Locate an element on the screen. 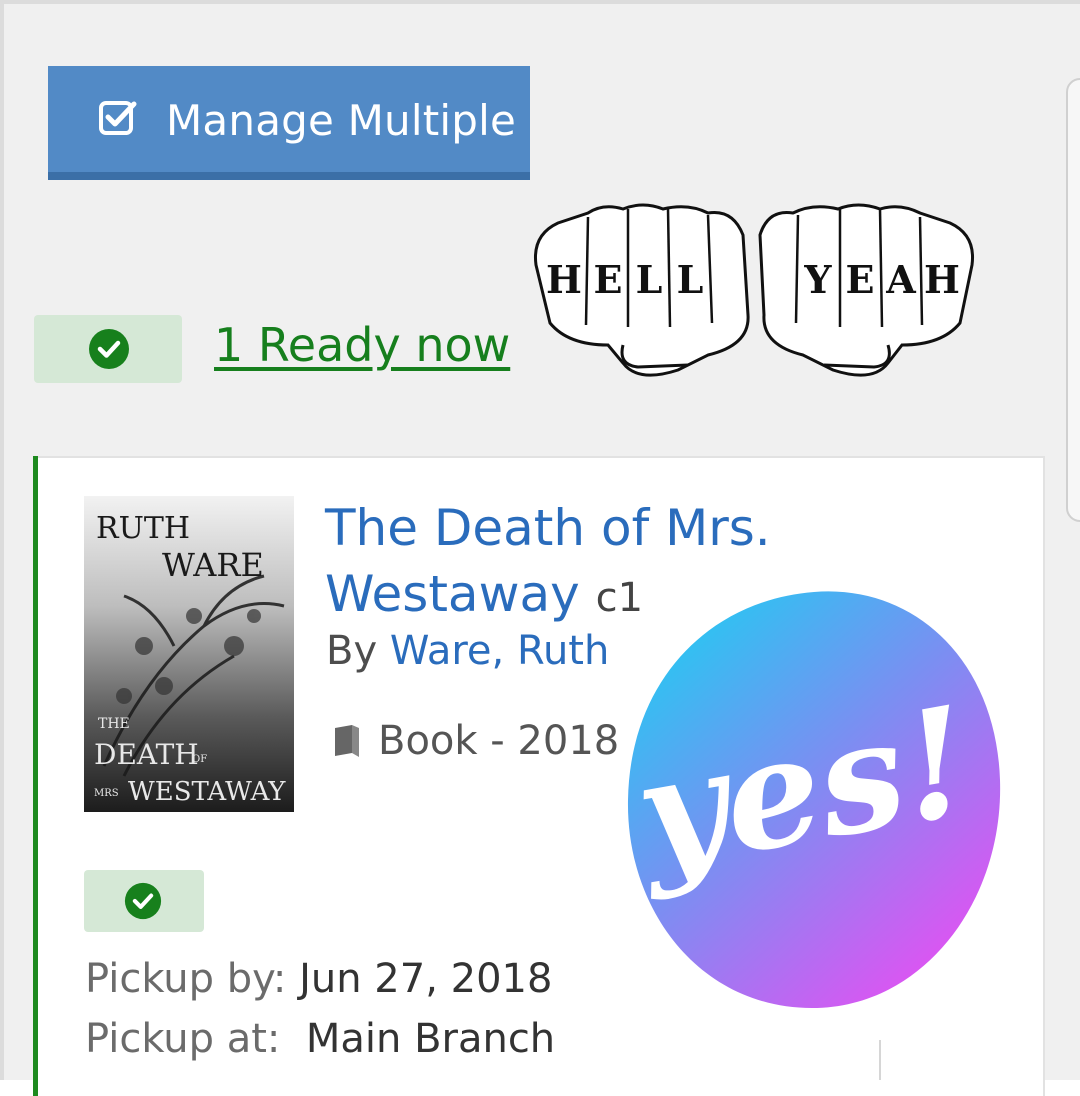 The height and width of the screenshot is (1096, 1080). ready-status-badge is located at coordinates (108, 349).